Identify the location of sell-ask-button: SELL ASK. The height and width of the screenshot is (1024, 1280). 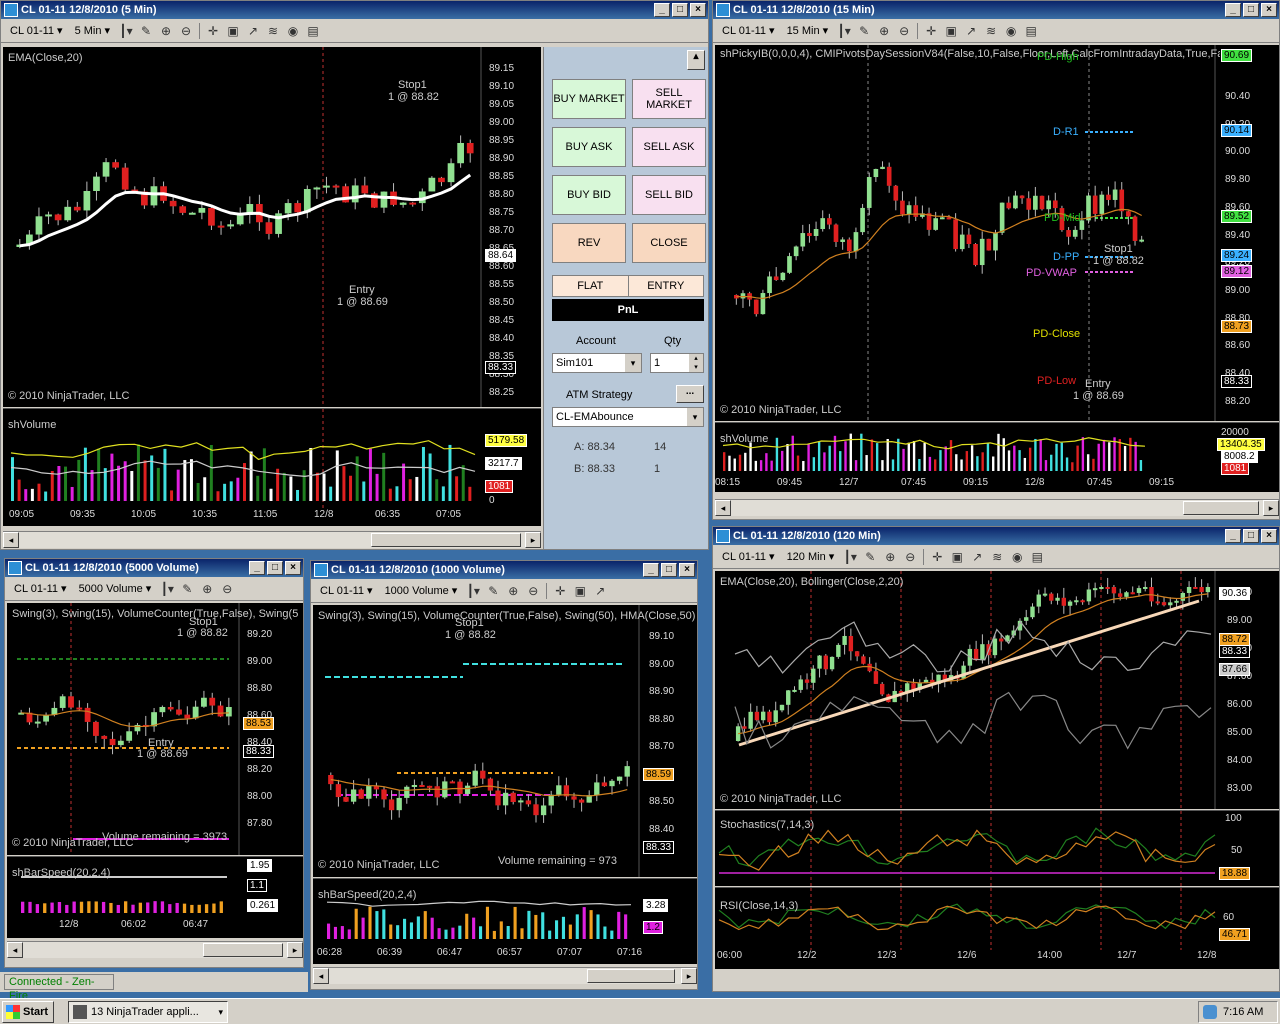
(669, 147).